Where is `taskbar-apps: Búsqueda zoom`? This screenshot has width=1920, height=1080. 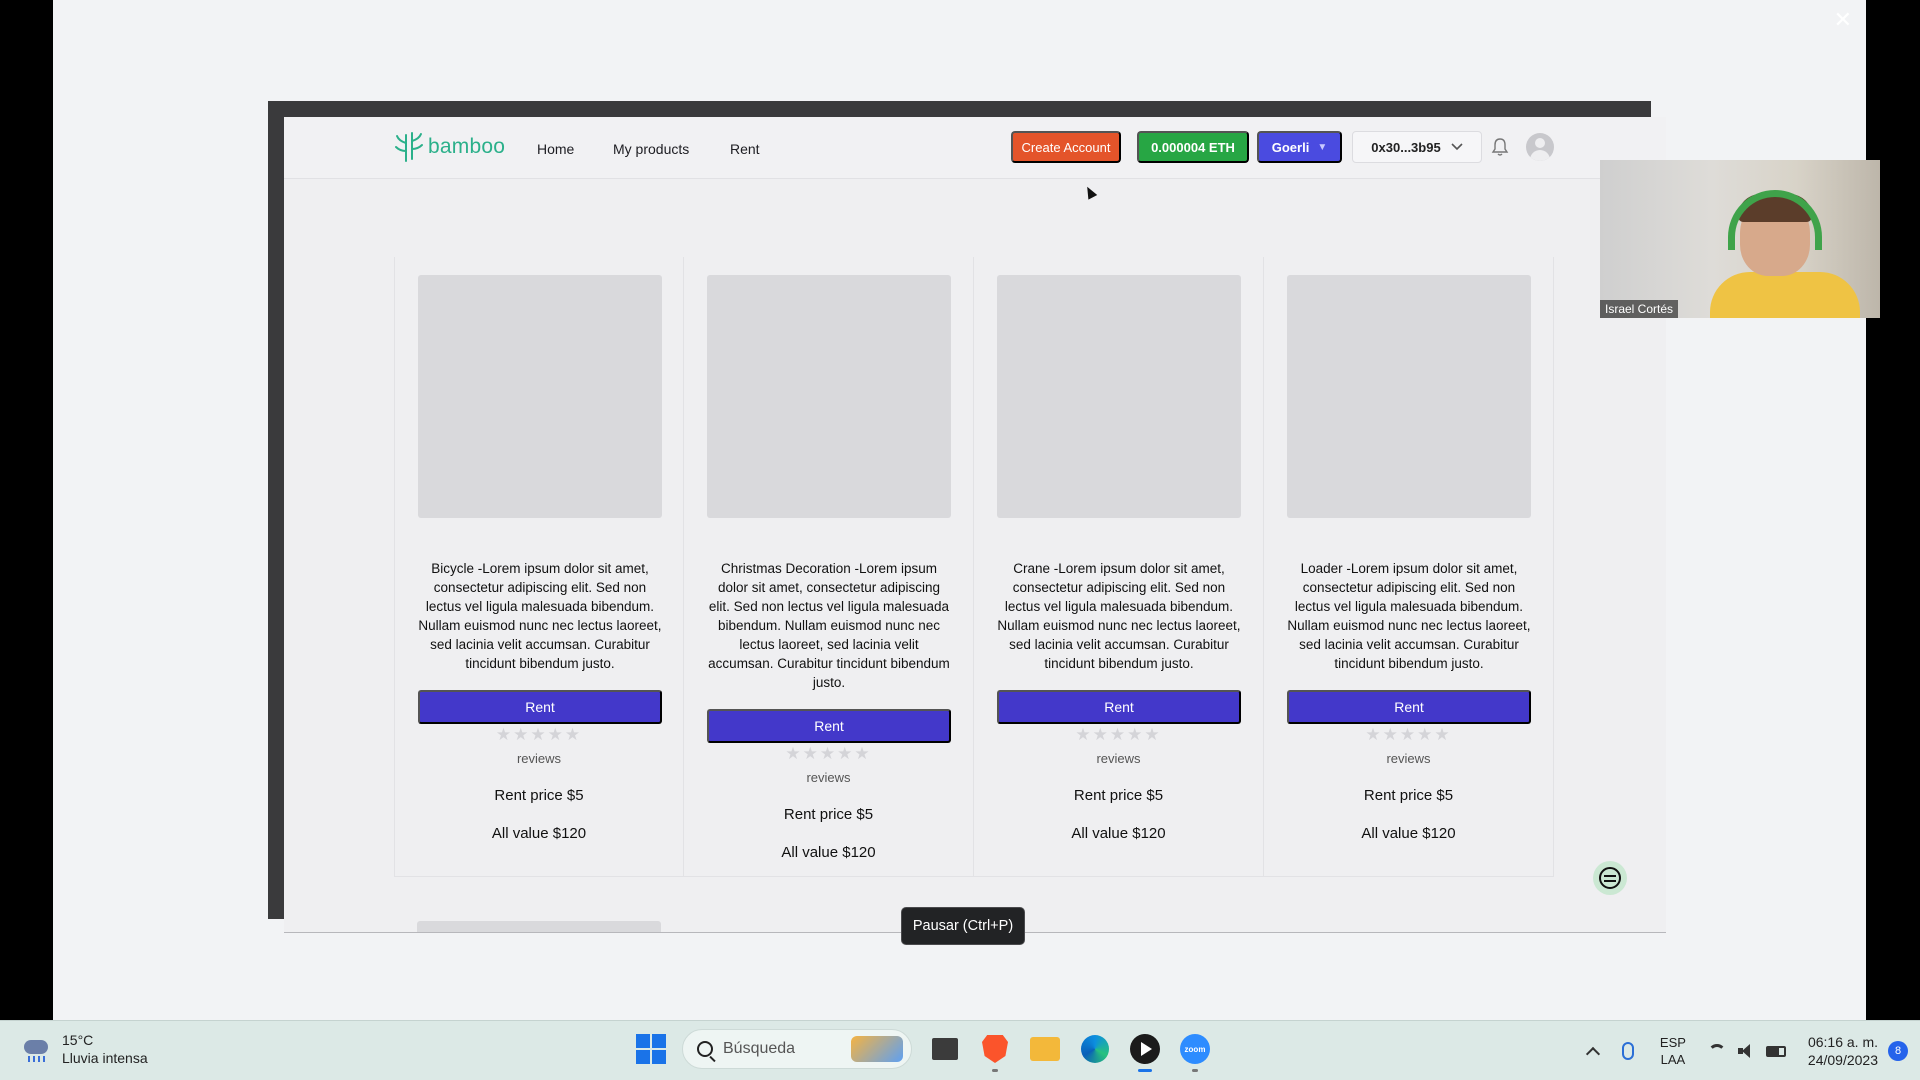 taskbar-apps: Búsqueda zoom is located at coordinates (924, 1050).